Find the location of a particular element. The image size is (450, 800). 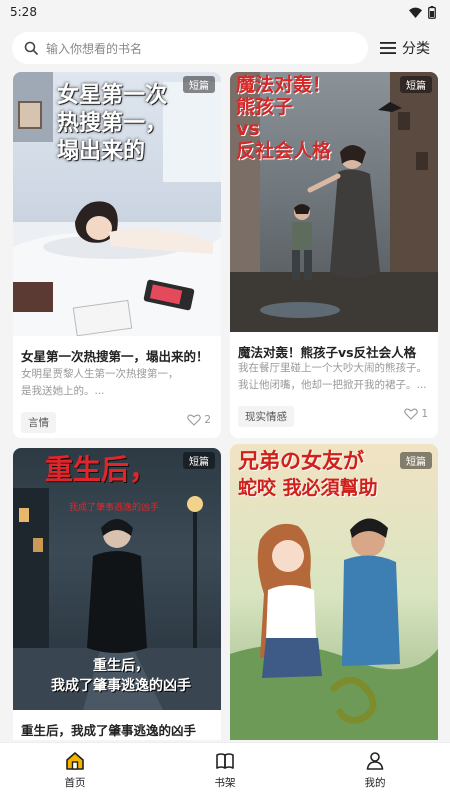

cover-subtitle: 我成了肇事逃逸的凶手 is located at coordinates (114, 508).